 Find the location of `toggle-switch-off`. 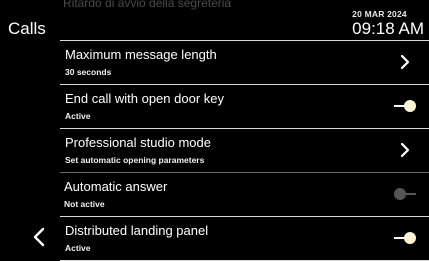

toggle-switch-off is located at coordinates (405, 194).